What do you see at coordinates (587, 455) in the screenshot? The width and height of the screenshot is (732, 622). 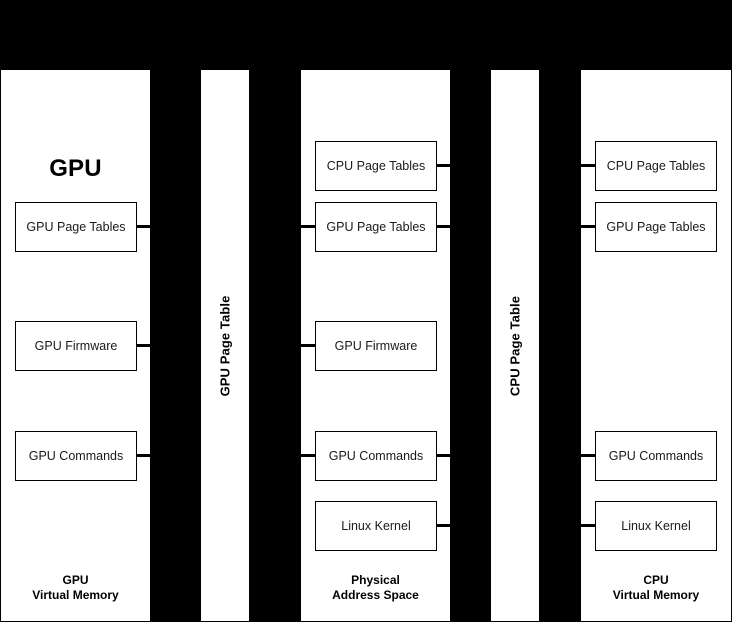 I see `connector-cpu-gpu-commands-left` at bounding box center [587, 455].